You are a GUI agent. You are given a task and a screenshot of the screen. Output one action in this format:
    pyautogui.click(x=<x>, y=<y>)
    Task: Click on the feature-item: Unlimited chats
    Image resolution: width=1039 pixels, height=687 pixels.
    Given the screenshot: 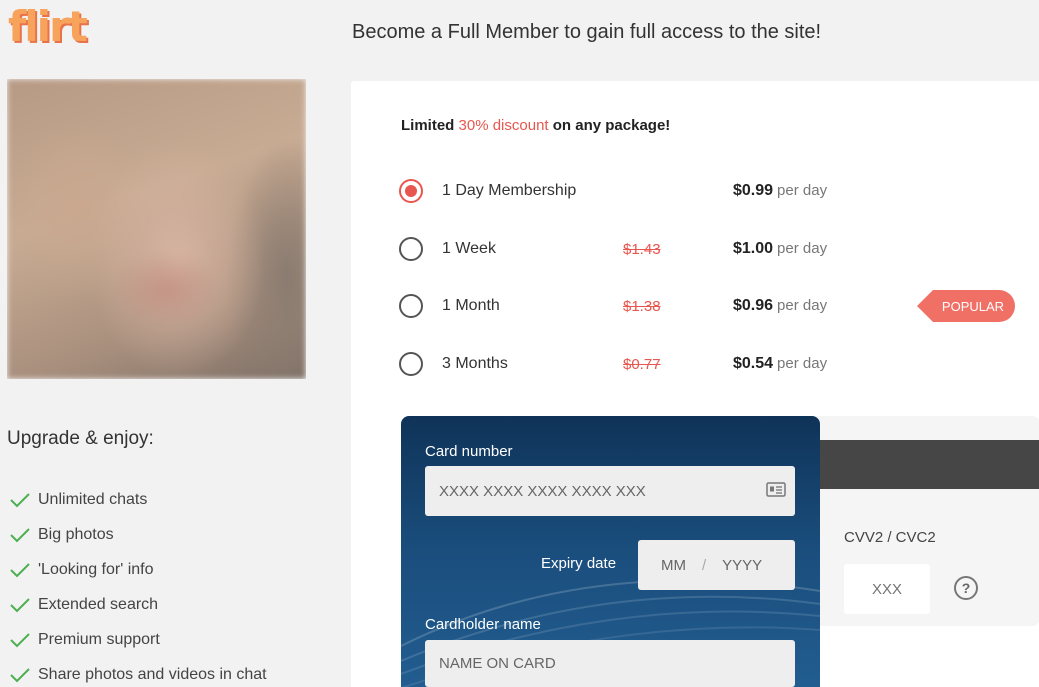 What is the action you would take?
    pyautogui.click(x=138, y=499)
    